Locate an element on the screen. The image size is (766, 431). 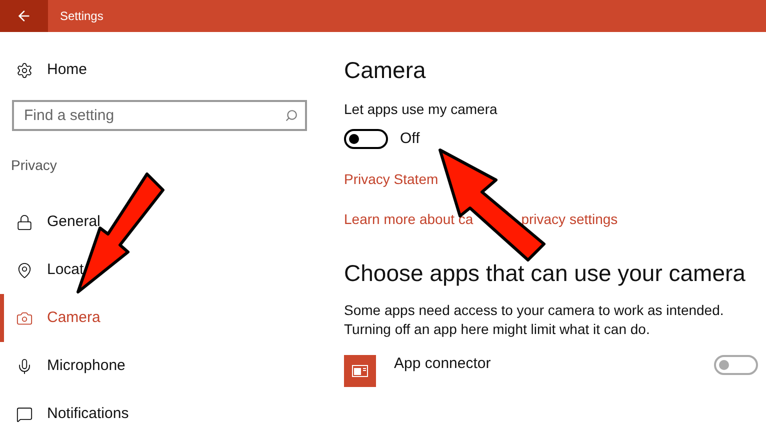
description: Some apps need access to your camera to work as intended. Turning off an app here might limit what it can do. is located at coordinates (534, 319).